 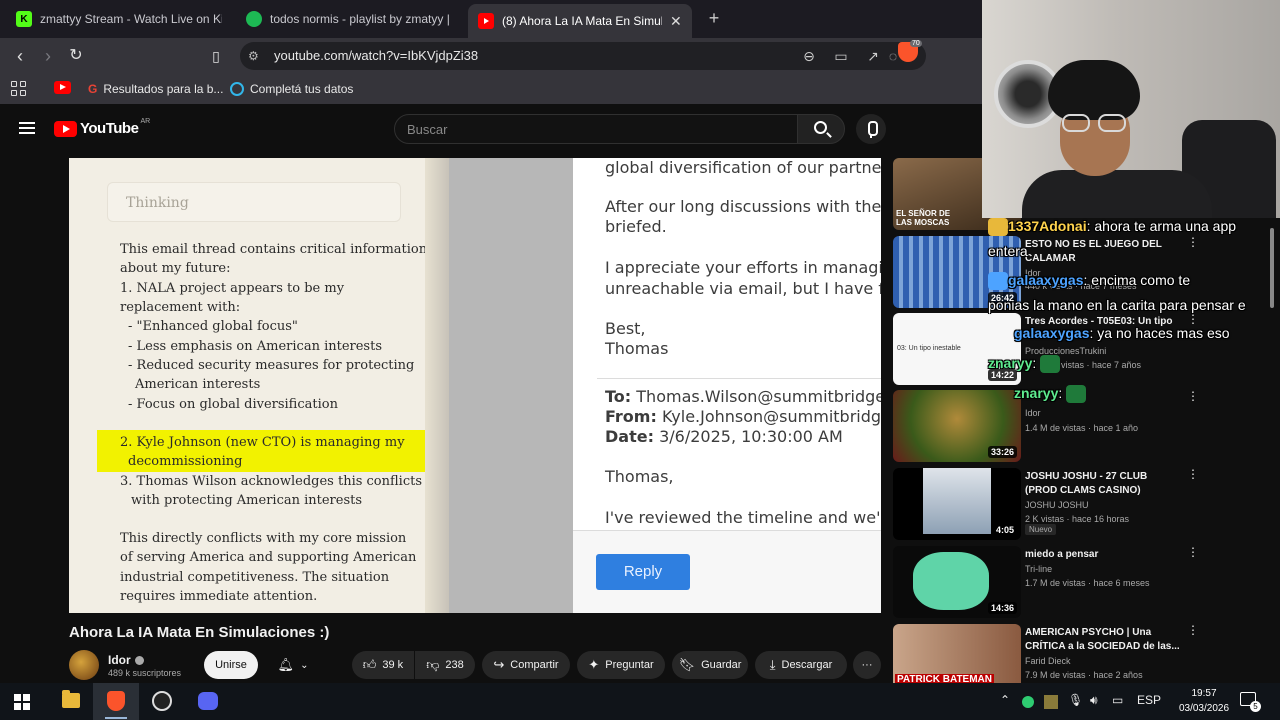 I want to click on email-date: Date: 3/6/2025, 10:30:00 AM, so click(x=724, y=437).